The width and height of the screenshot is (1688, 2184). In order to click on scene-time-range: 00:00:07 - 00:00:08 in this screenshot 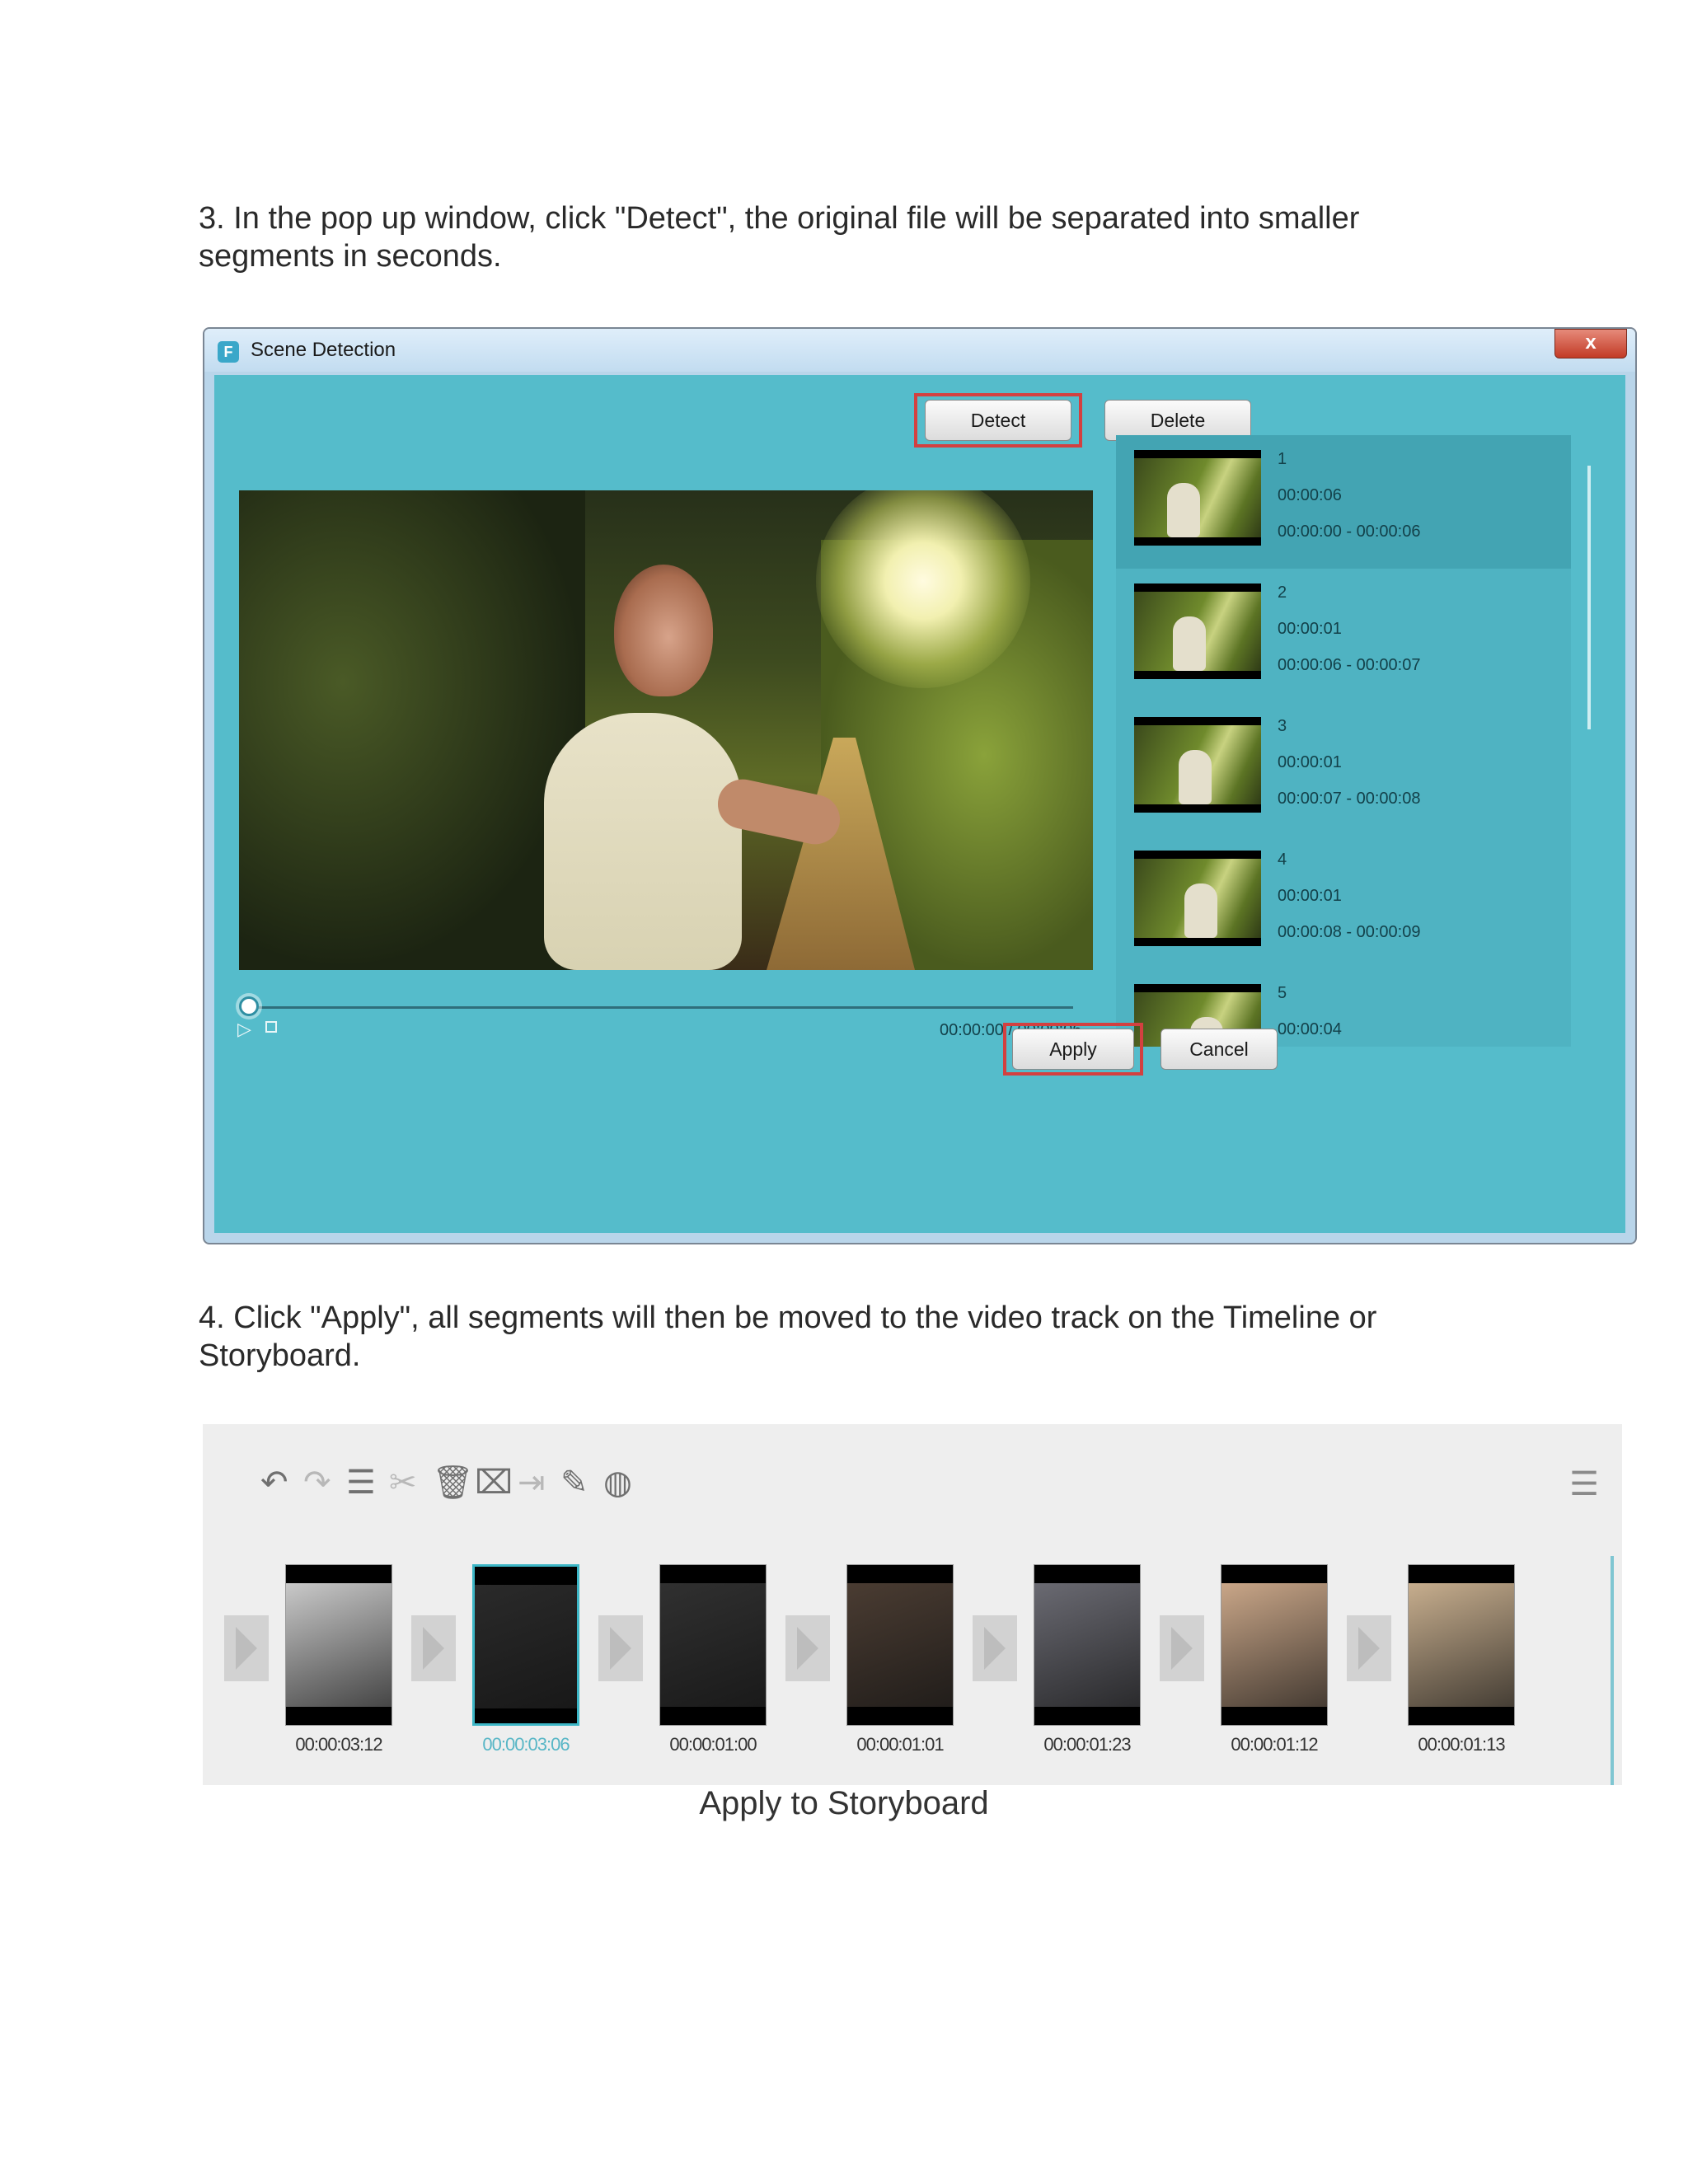, I will do `click(1350, 799)`.